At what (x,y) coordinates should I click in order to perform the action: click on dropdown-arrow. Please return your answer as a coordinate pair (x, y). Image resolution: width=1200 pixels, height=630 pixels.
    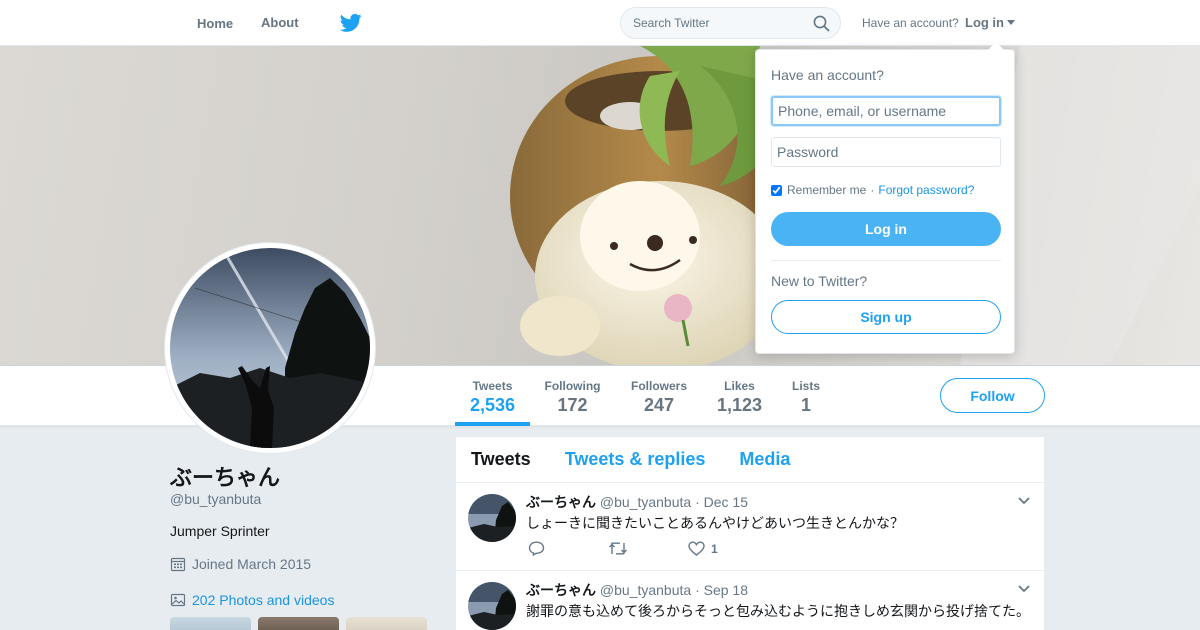
    Looking at the image, I should click on (996, 46).